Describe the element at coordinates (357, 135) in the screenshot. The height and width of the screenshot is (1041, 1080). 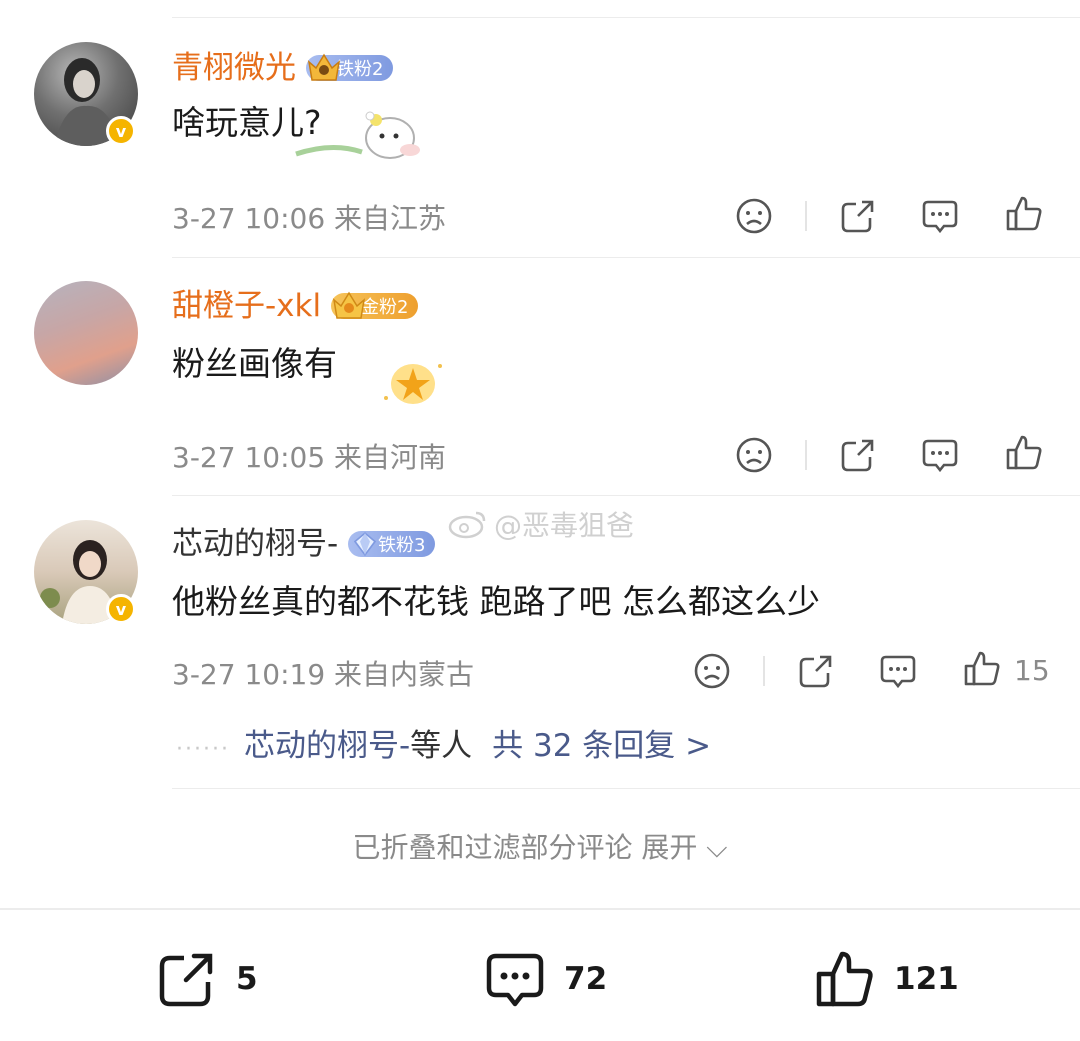
I see `bunny-sticker-icon` at that location.